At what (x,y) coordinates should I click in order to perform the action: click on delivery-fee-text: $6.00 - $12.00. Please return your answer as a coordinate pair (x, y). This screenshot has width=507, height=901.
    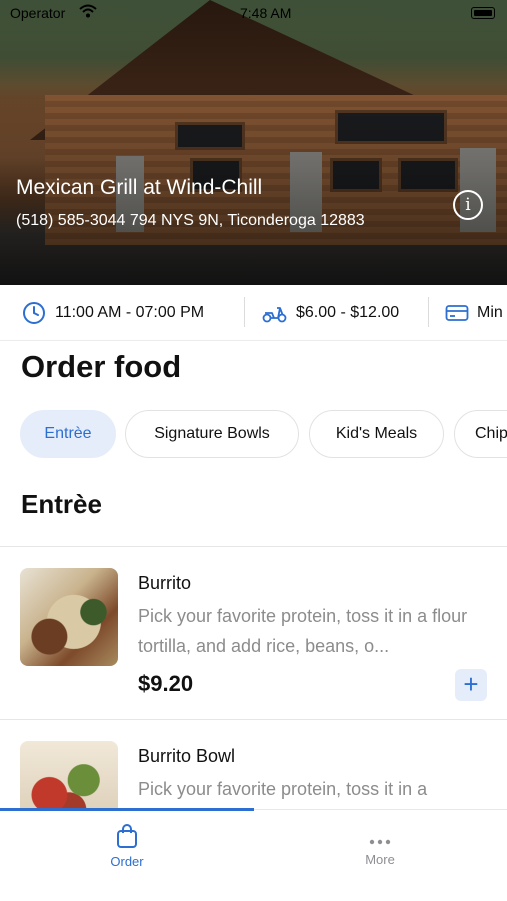
    Looking at the image, I should click on (348, 312).